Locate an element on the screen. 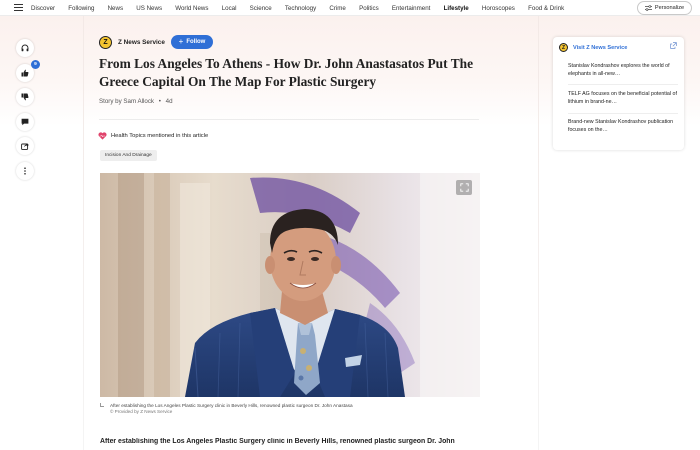 The width and height of the screenshot is (700, 450). health-topics: Health Topics mentioned in this article is located at coordinates (153, 136).